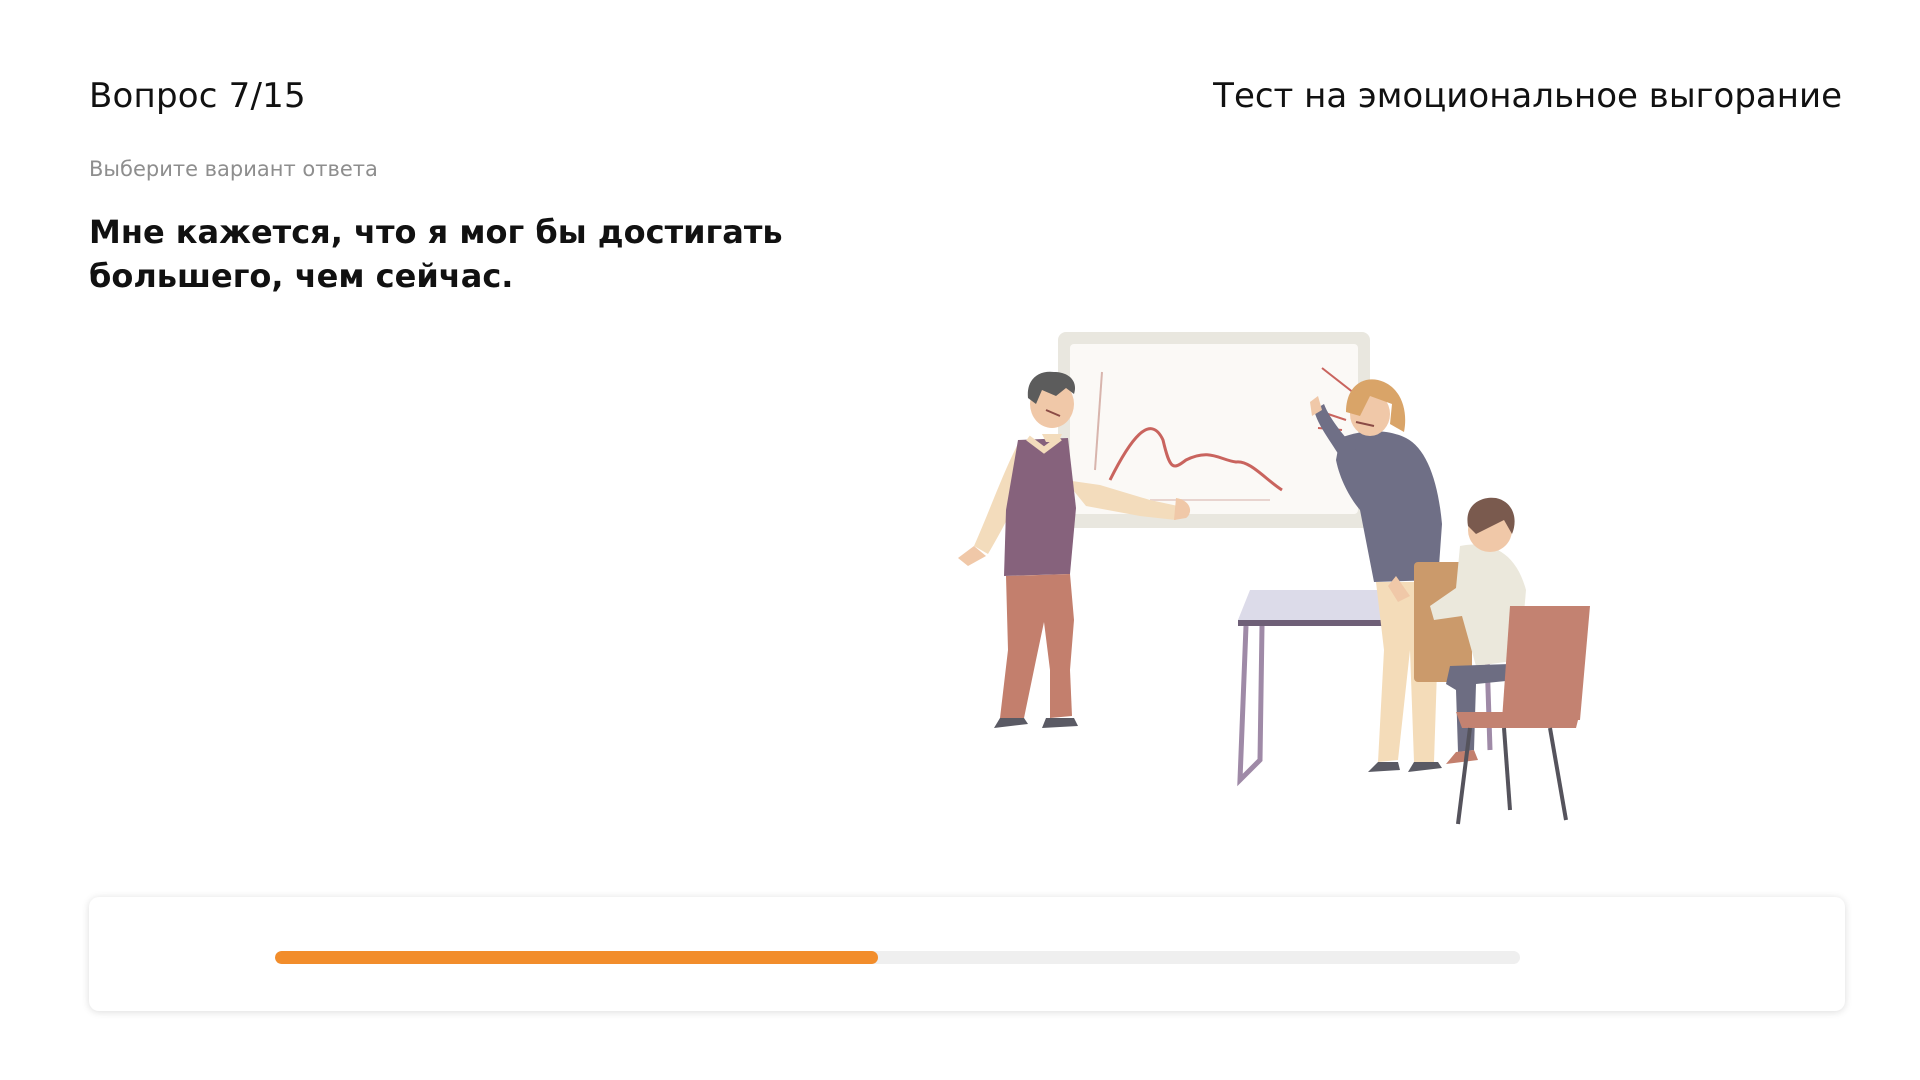 This screenshot has height=1080, width=1920. What do you see at coordinates (233, 169) in the screenshot?
I see `answer-instruction: Выберите вариант ответа` at bounding box center [233, 169].